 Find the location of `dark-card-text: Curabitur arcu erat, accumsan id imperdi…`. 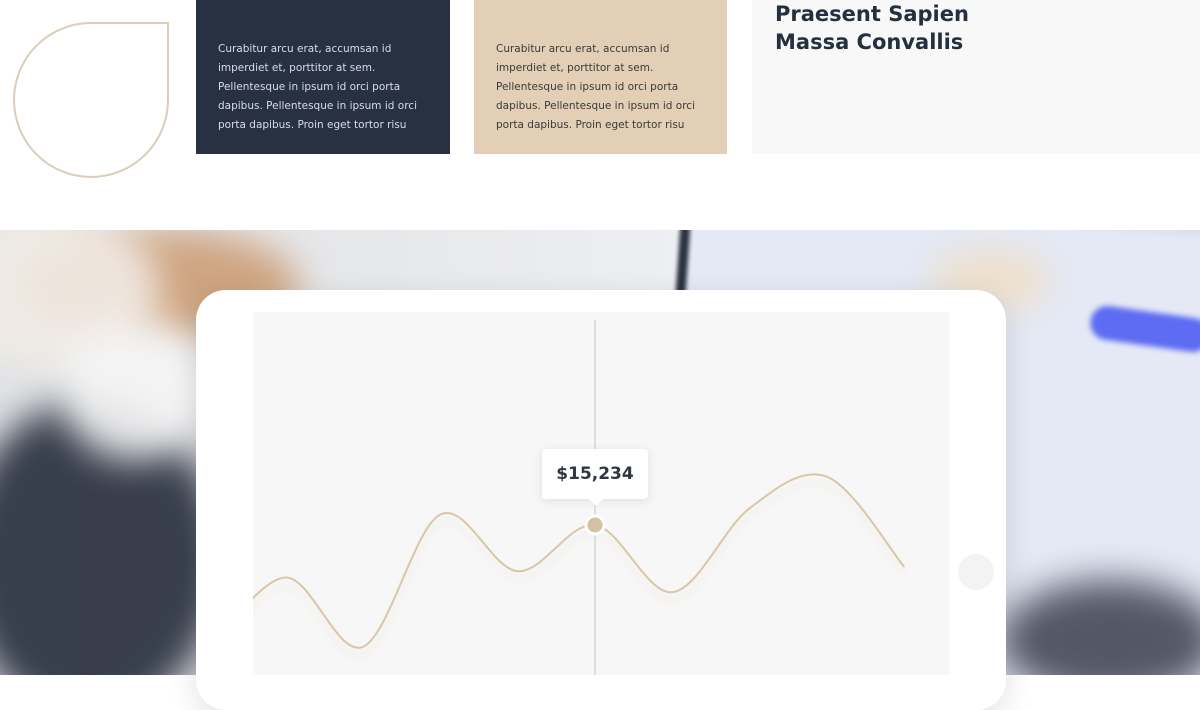

dark-card-text: Curabitur arcu erat, accumsan id imperdi… is located at coordinates (317, 87).